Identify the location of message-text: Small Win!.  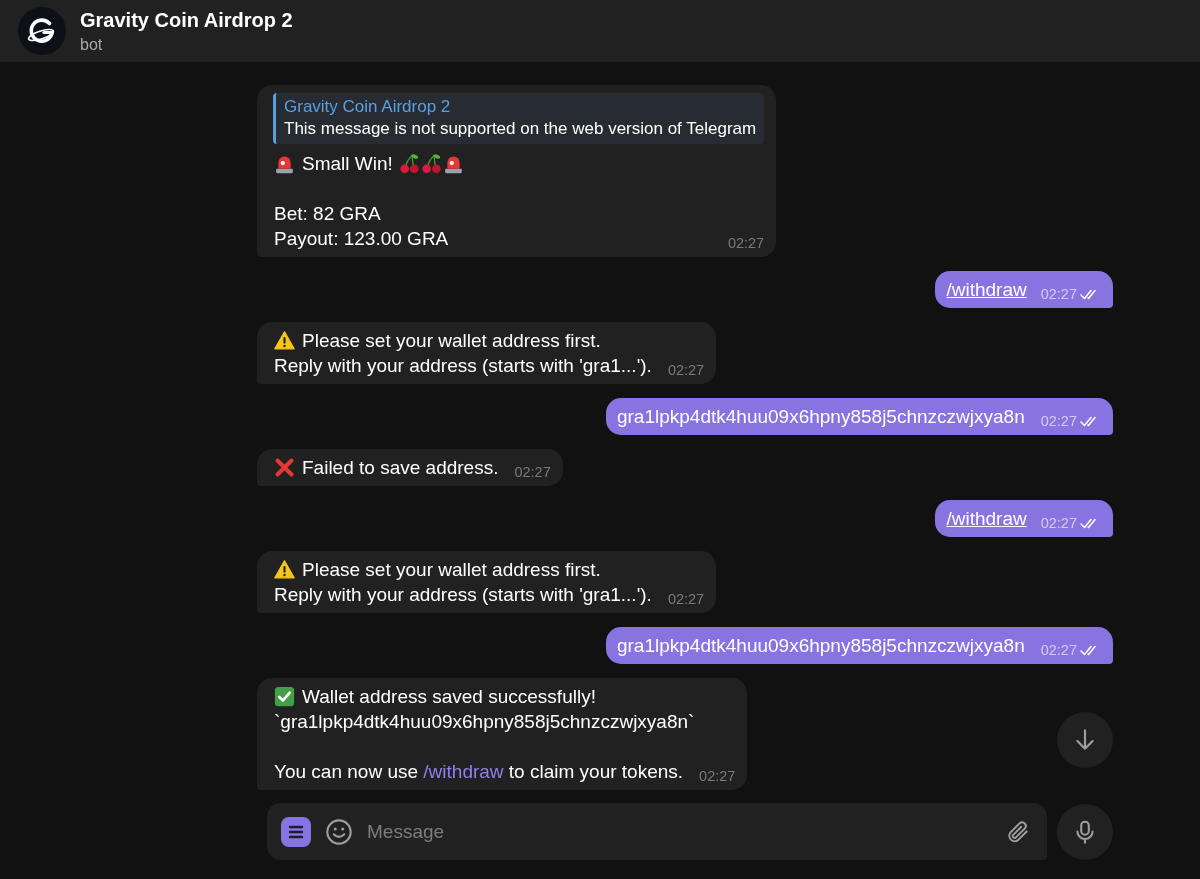
(347, 164).